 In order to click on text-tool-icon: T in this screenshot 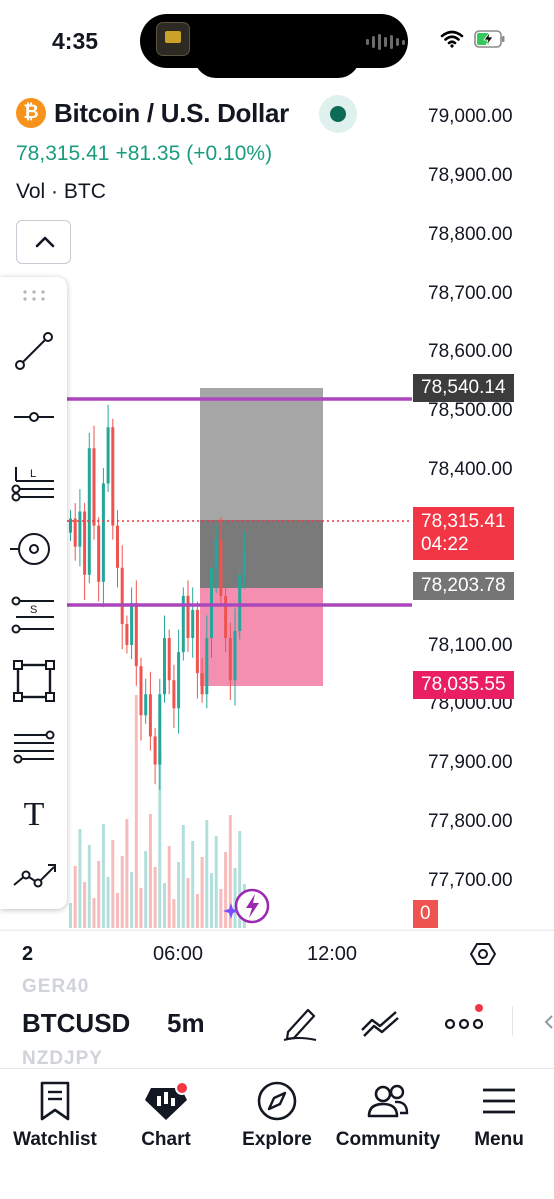, I will do `click(34, 813)`.